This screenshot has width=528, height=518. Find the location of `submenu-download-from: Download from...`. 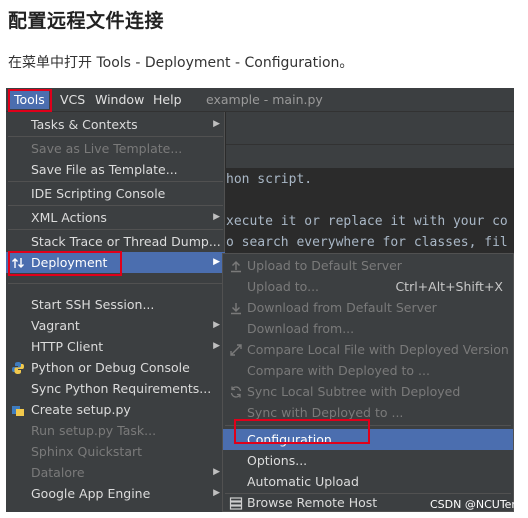

submenu-download-from: Download from... is located at coordinates (368, 328).